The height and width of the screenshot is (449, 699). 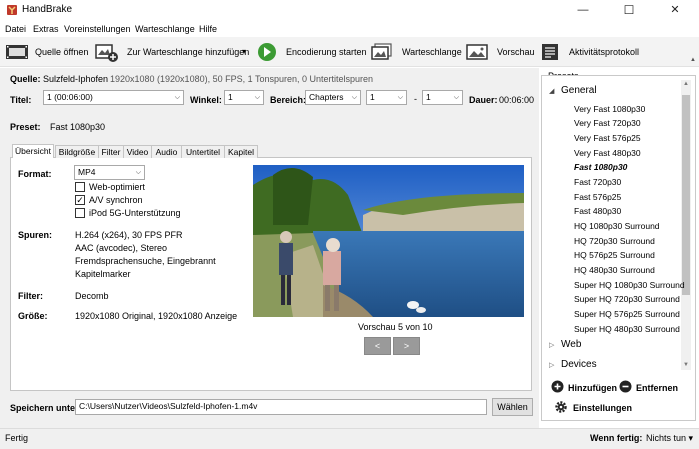 What do you see at coordinates (137, 151) in the screenshot?
I see `tab-video: Video` at bounding box center [137, 151].